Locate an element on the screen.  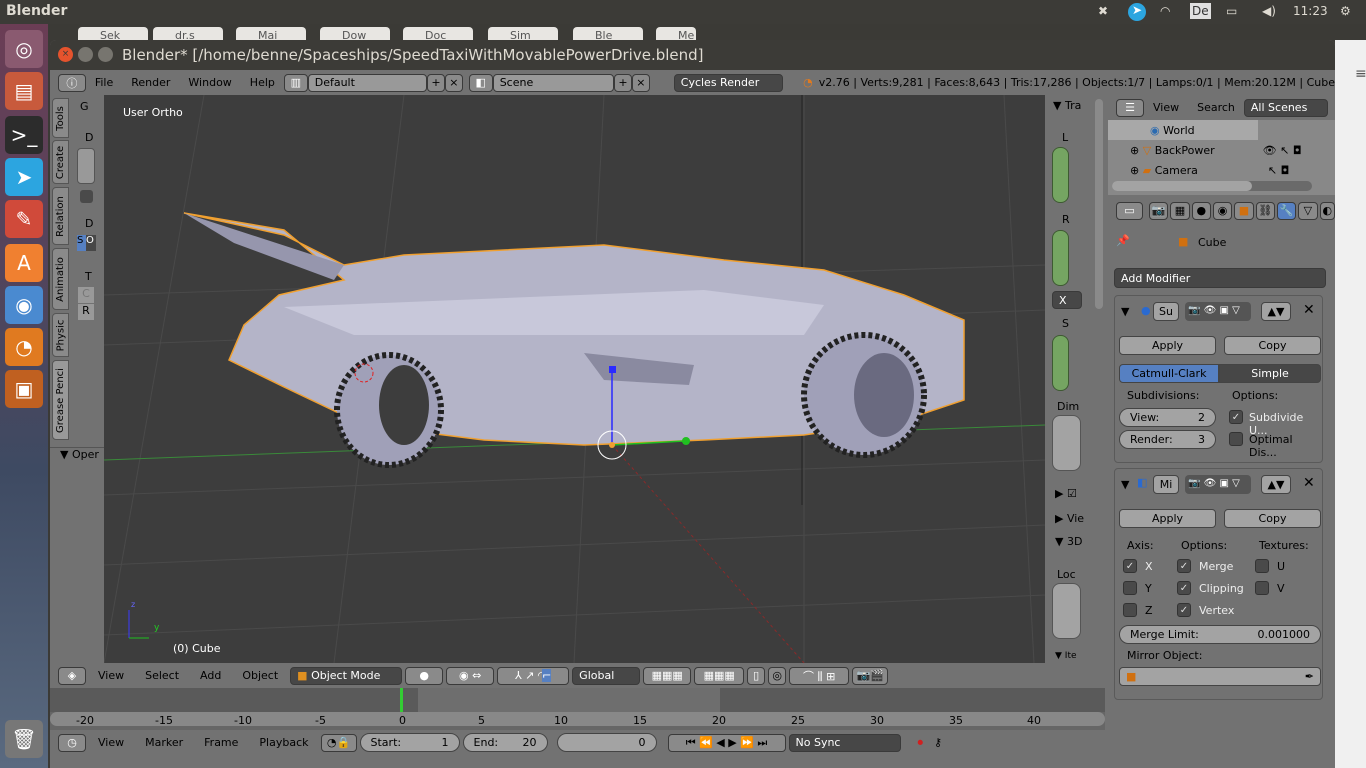
pin-icon: 📌 is located at coordinates (1123, 240).